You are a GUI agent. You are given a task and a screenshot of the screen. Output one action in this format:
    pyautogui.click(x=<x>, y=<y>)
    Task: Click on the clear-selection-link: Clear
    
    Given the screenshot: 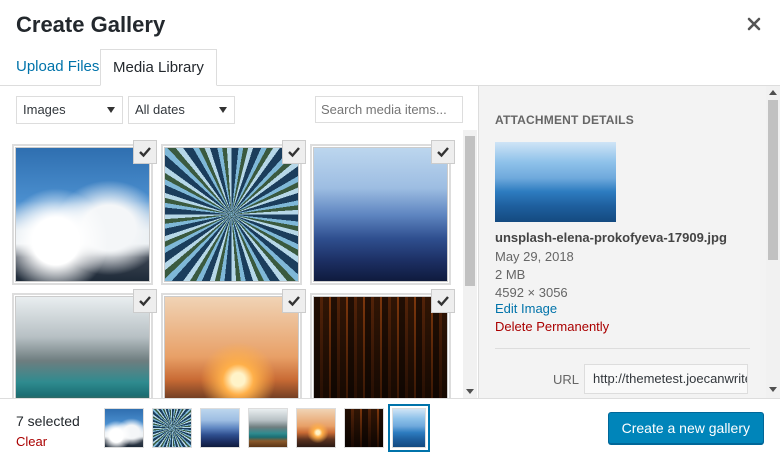 What is the action you would take?
    pyautogui.click(x=31, y=441)
    